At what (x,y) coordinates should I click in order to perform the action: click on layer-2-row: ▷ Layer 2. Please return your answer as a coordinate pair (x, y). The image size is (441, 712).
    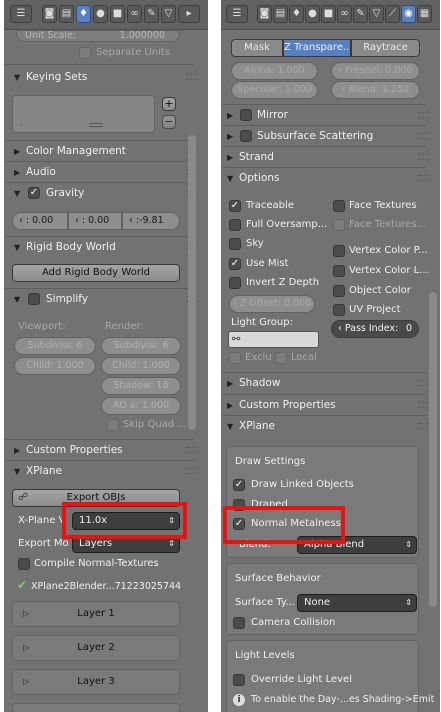
    Looking at the image, I should click on (96, 648).